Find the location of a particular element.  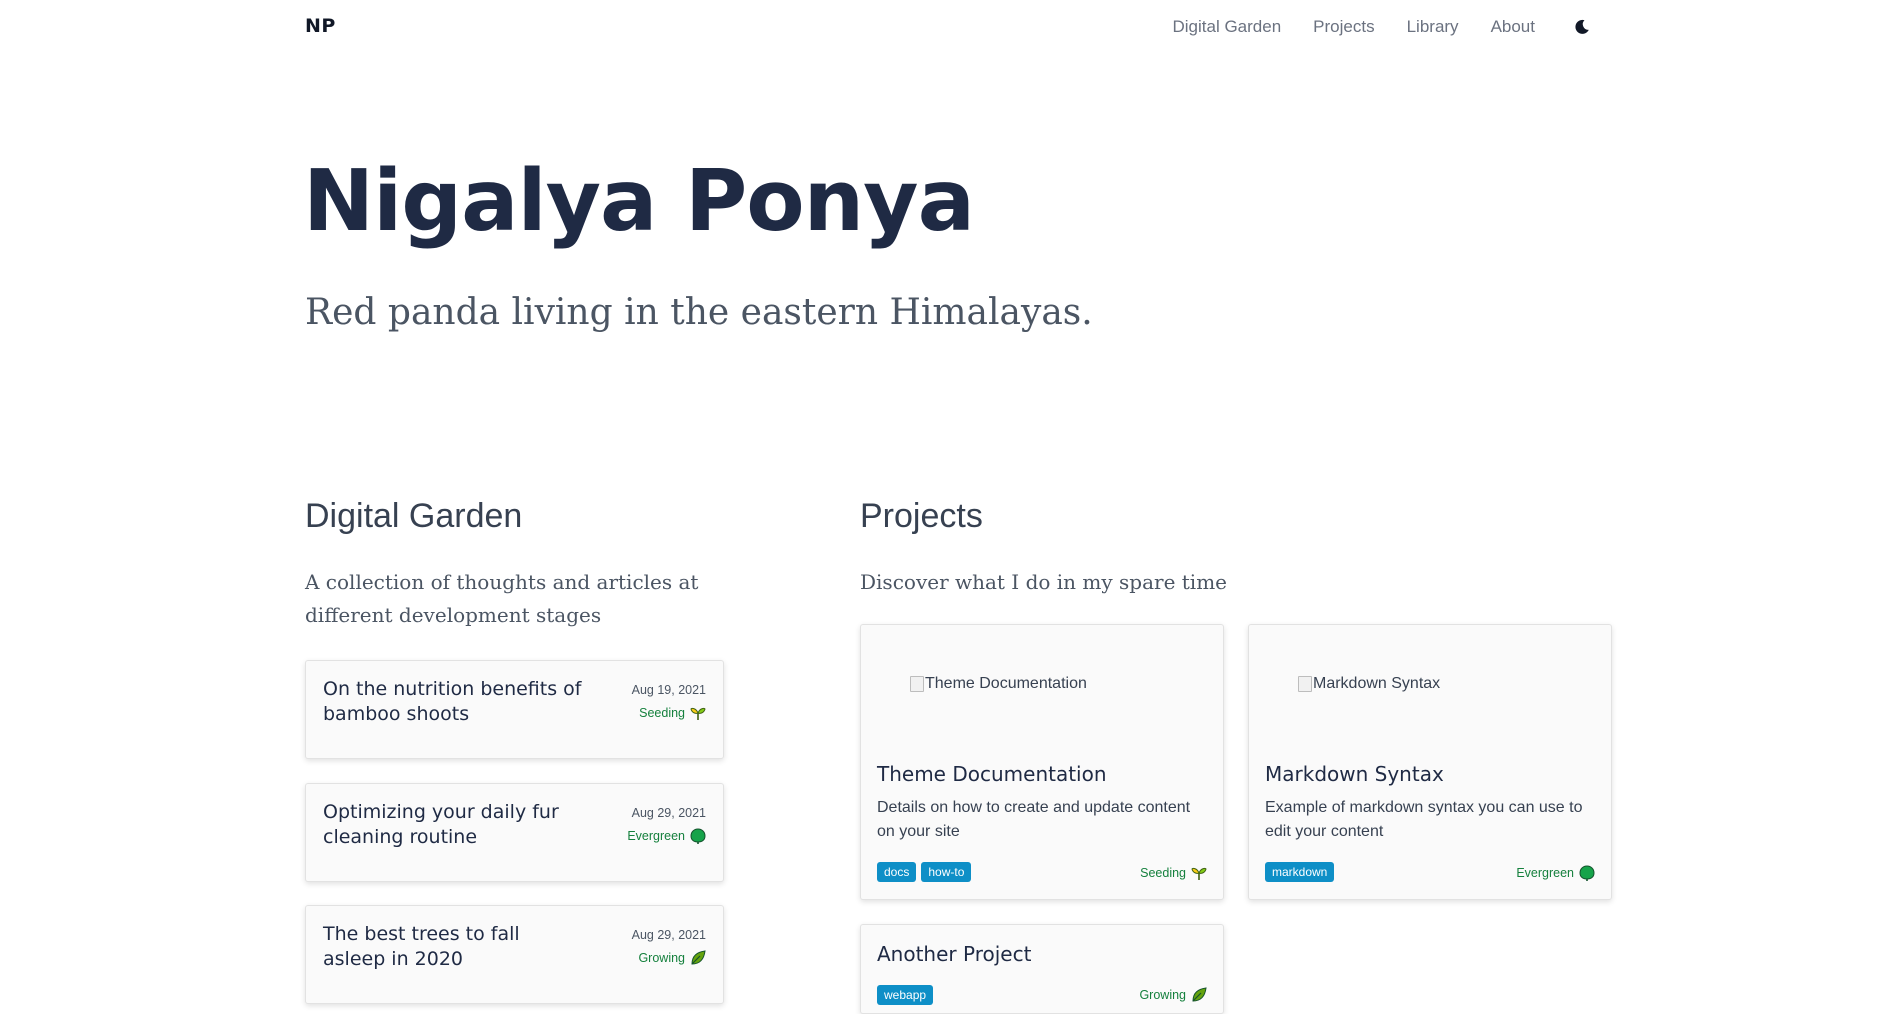

garden-title: Digital Garden is located at coordinates (413, 516).